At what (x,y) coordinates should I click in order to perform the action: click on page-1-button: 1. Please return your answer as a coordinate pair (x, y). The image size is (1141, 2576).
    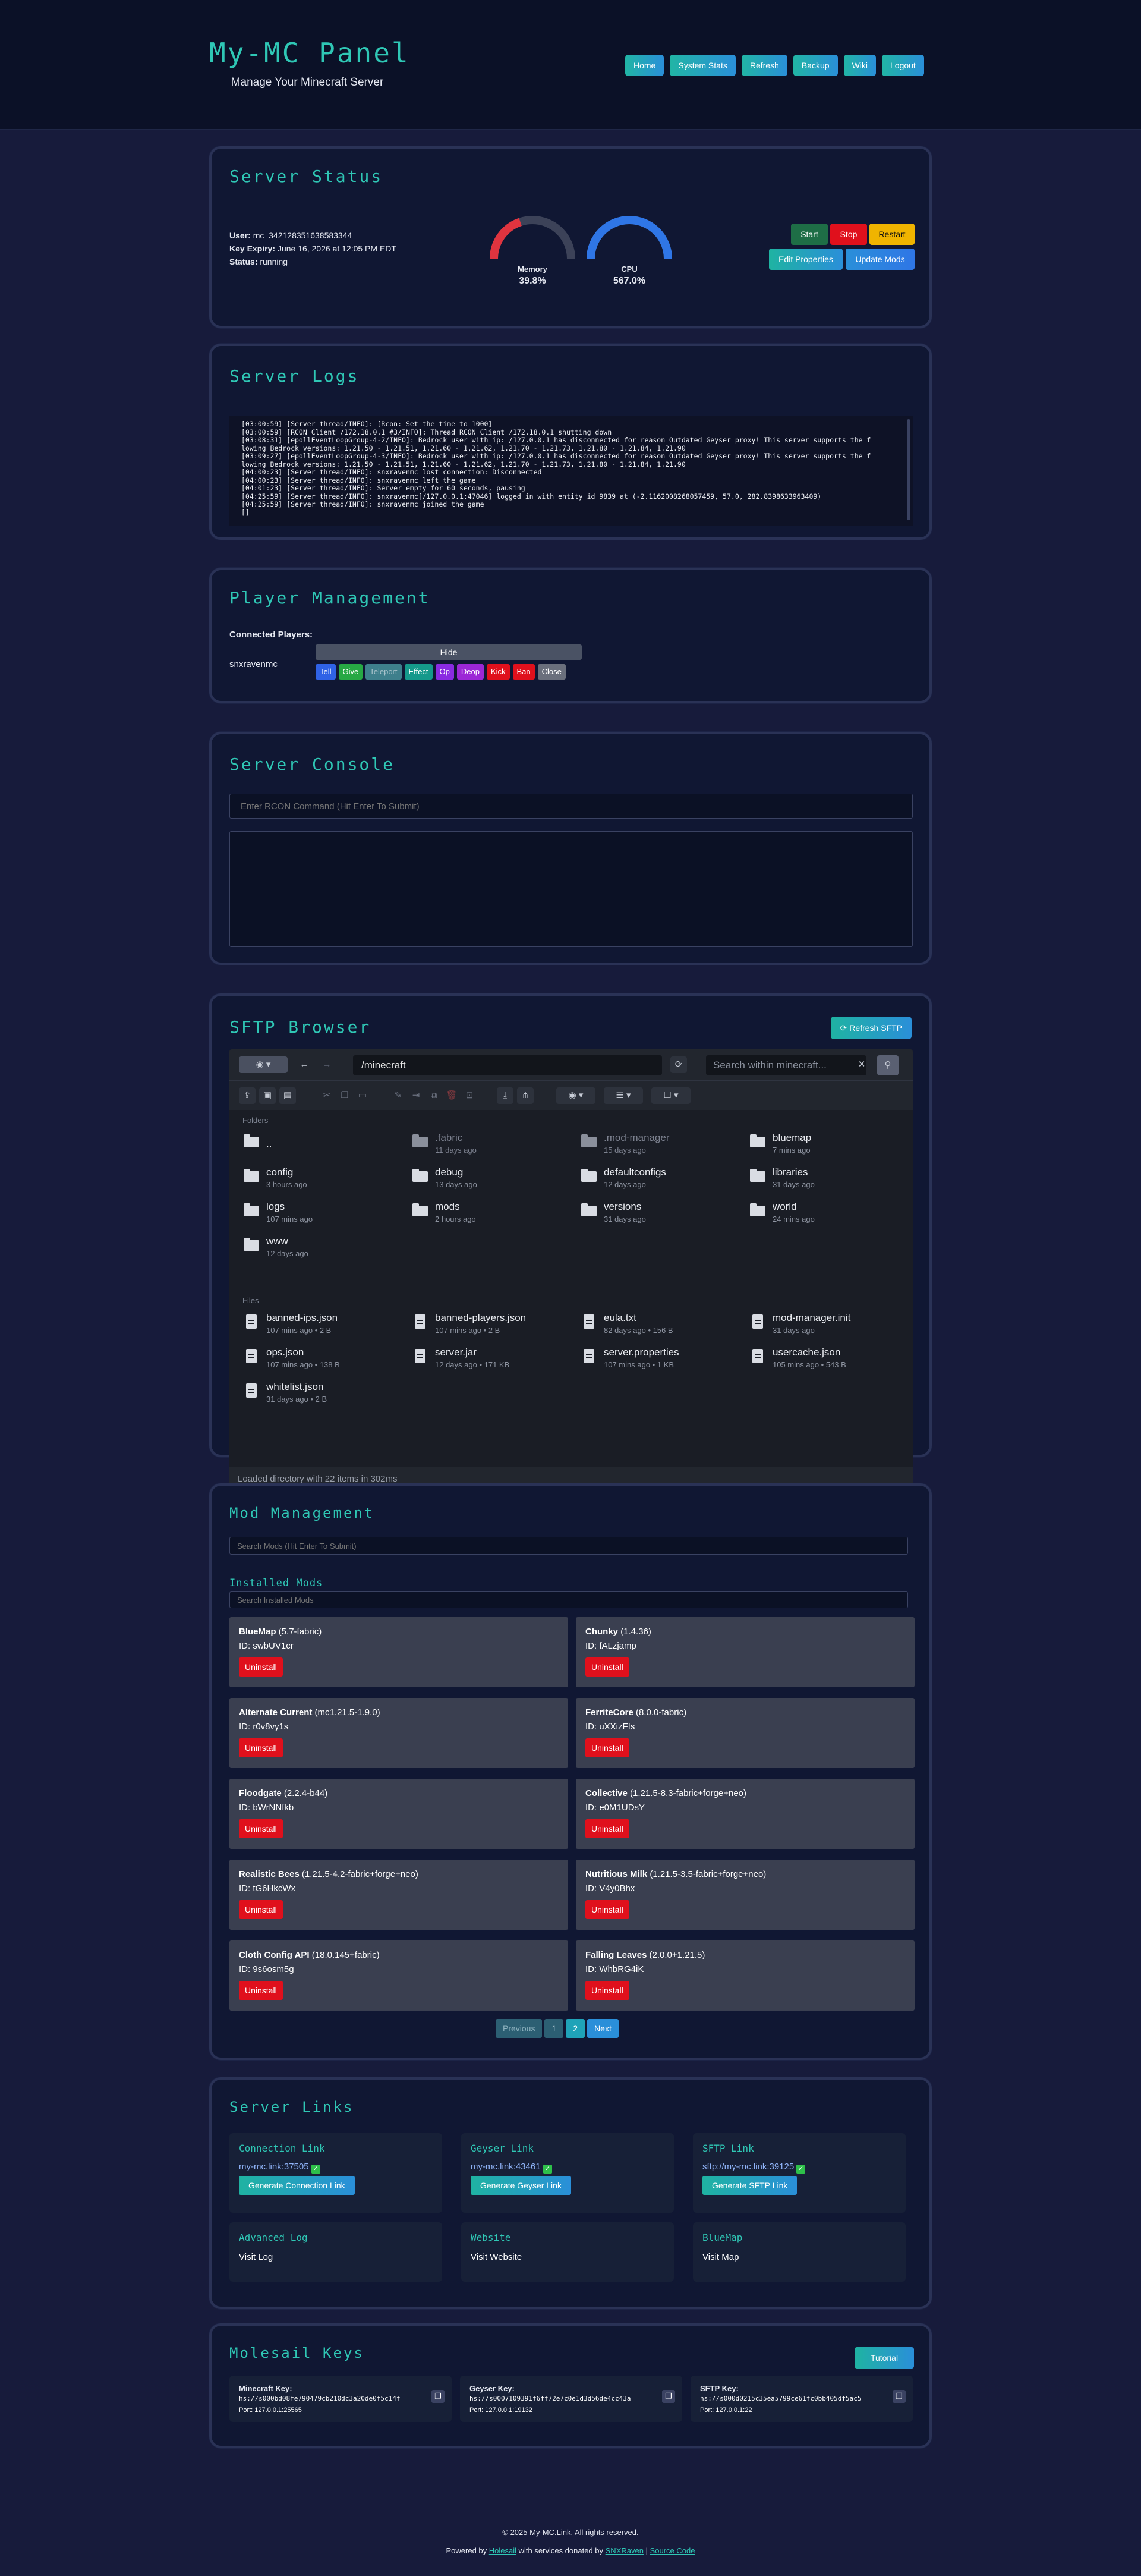
    Looking at the image, I should click on (554, 2028).